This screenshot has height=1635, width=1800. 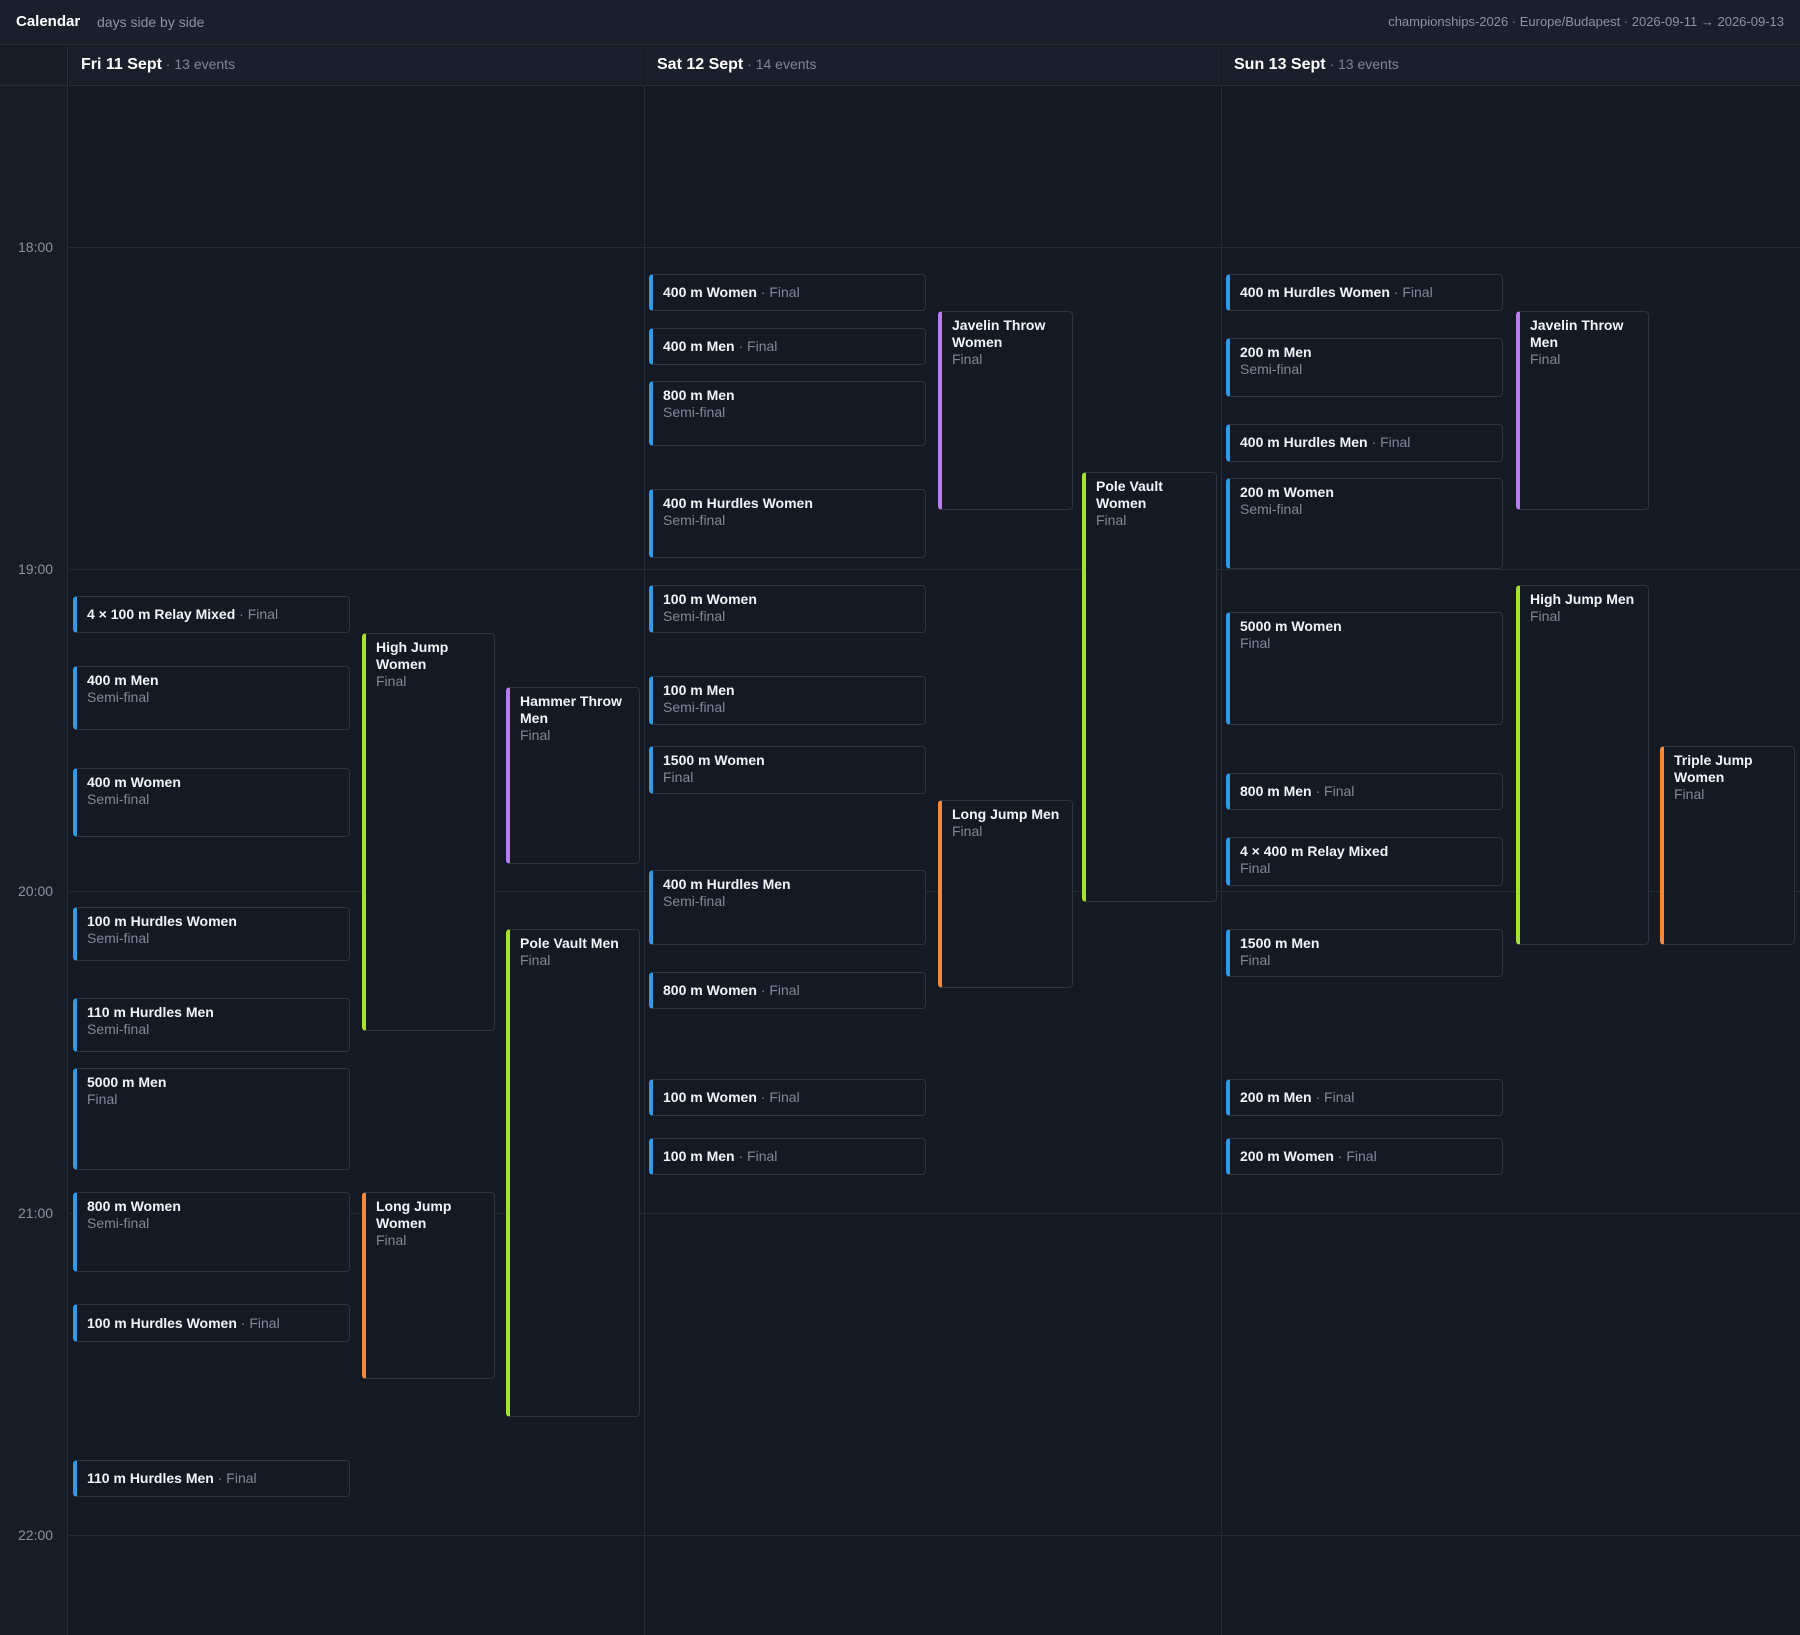 I want to click on day-label: Sat 12 Sept, so click(x=700, y=64).